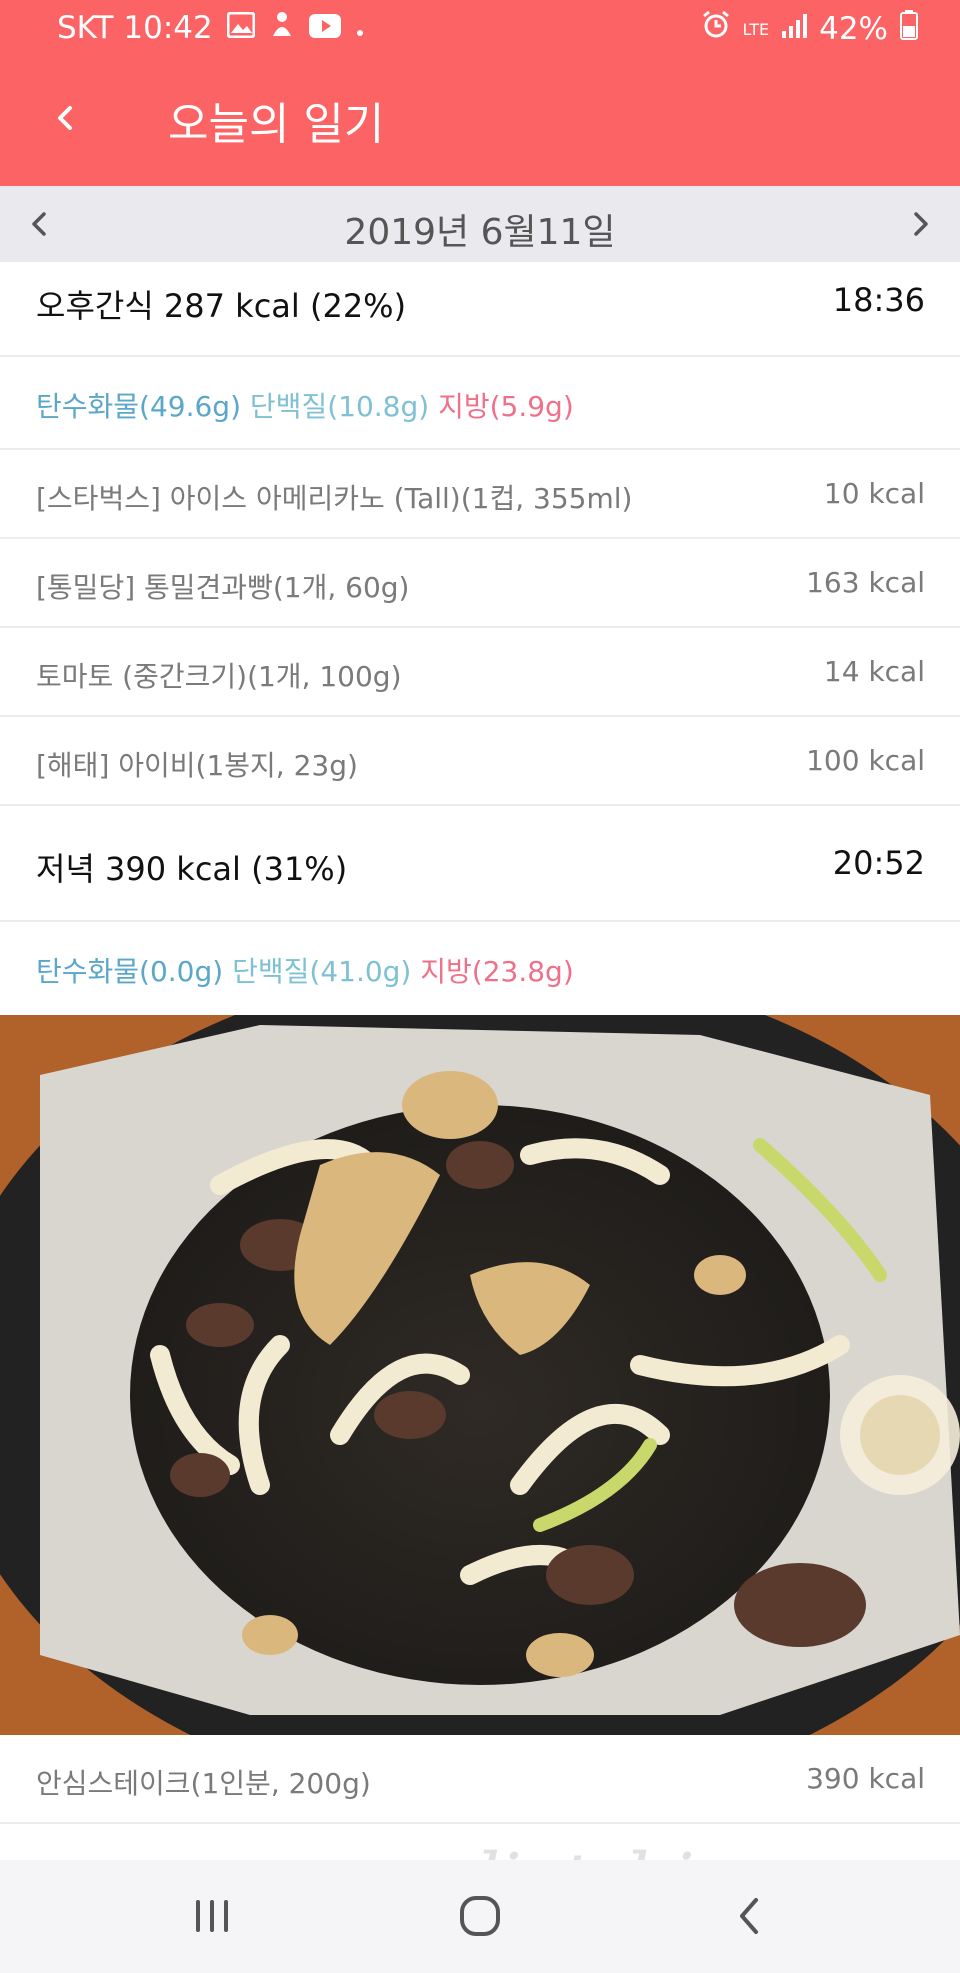  What do you see at coordinates (497, 971) in the screenshot?
I see `fat-value: 지방(23.8g)` at bounding box center [497, 971].